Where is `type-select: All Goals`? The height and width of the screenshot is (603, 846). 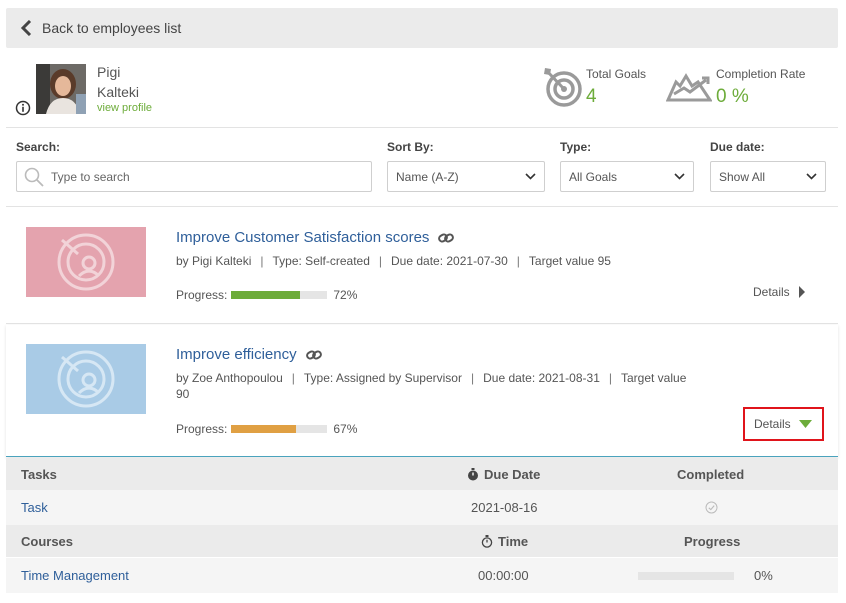
type-select: All Goals is located at coordinates (627, 176).